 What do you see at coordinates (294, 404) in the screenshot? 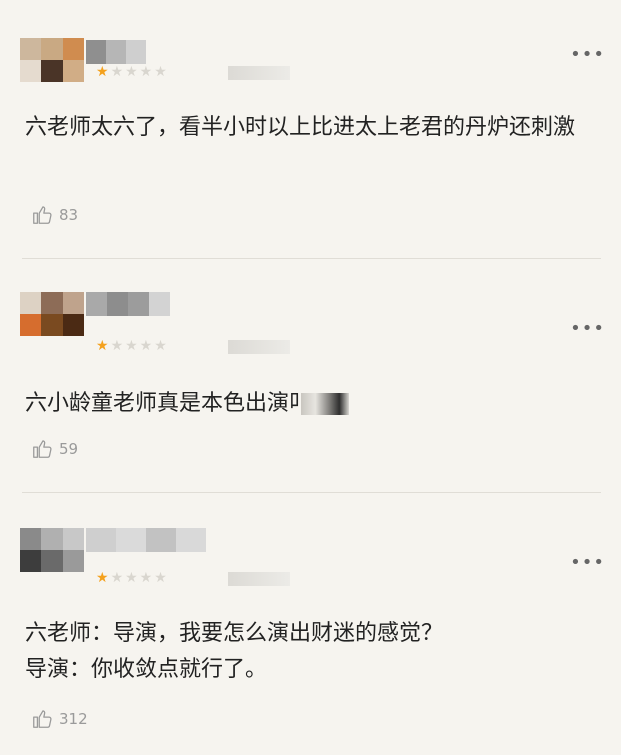
I see `comment-text-tail: 叫` at bounding box center [294, 404].